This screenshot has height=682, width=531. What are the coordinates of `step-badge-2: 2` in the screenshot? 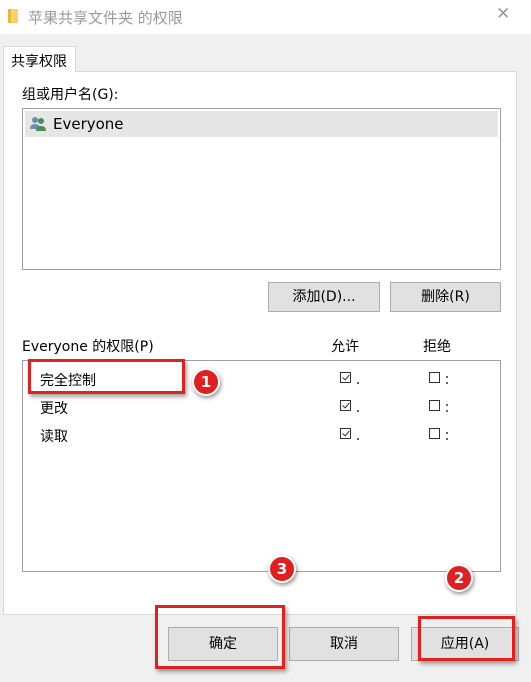 It's located at (459, 578).